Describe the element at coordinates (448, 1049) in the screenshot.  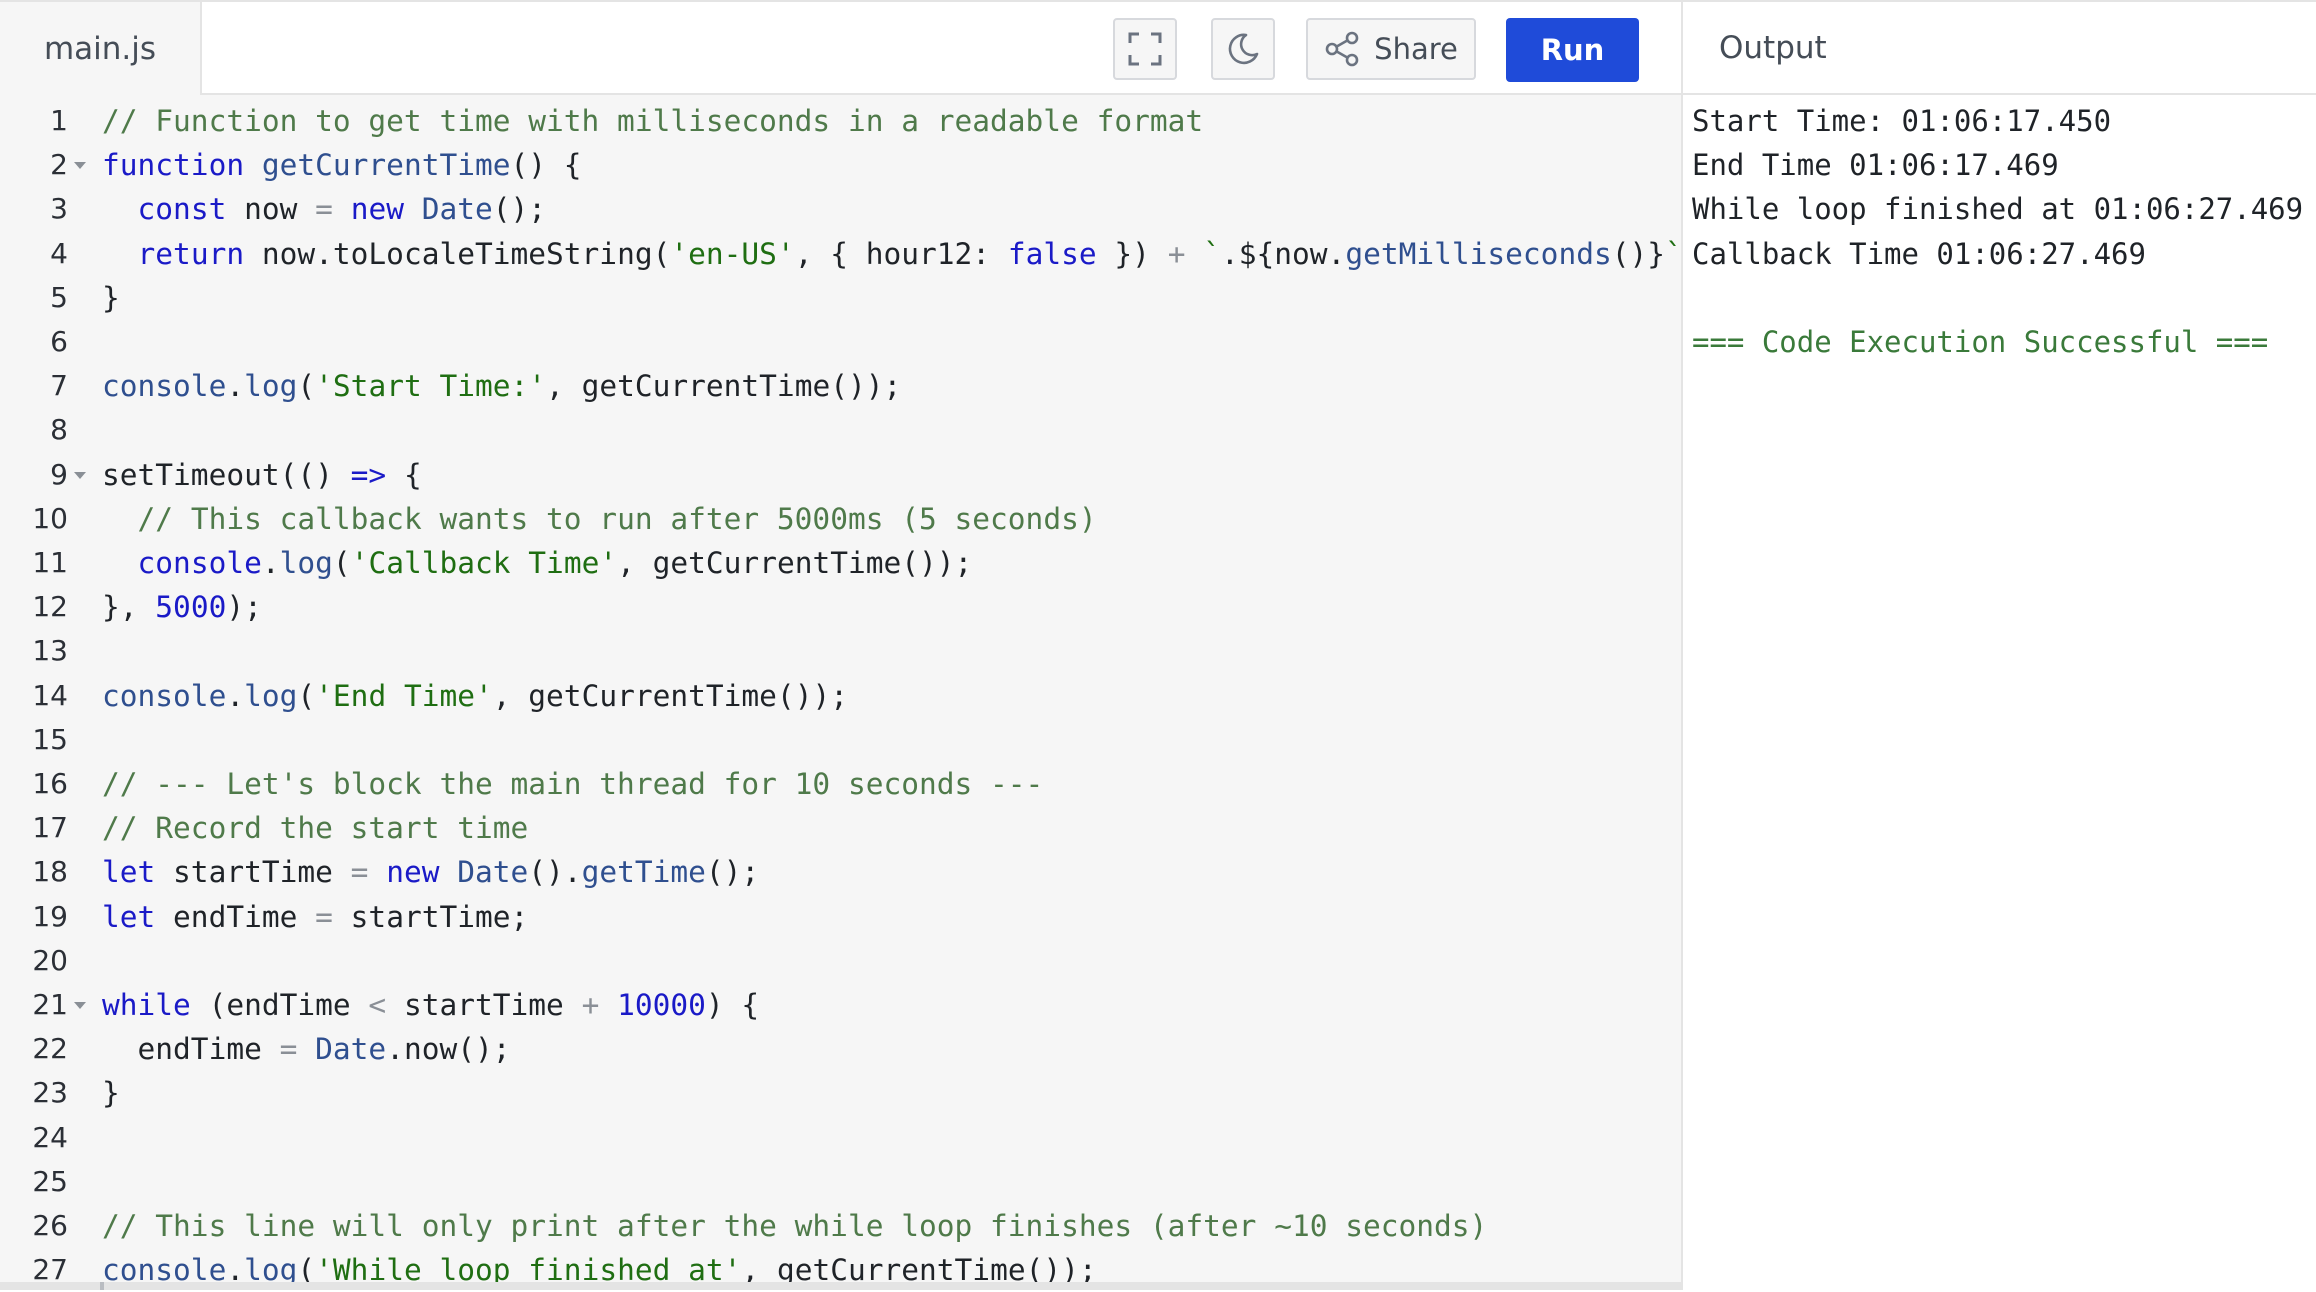
I see `code-token: .now();` at that location.